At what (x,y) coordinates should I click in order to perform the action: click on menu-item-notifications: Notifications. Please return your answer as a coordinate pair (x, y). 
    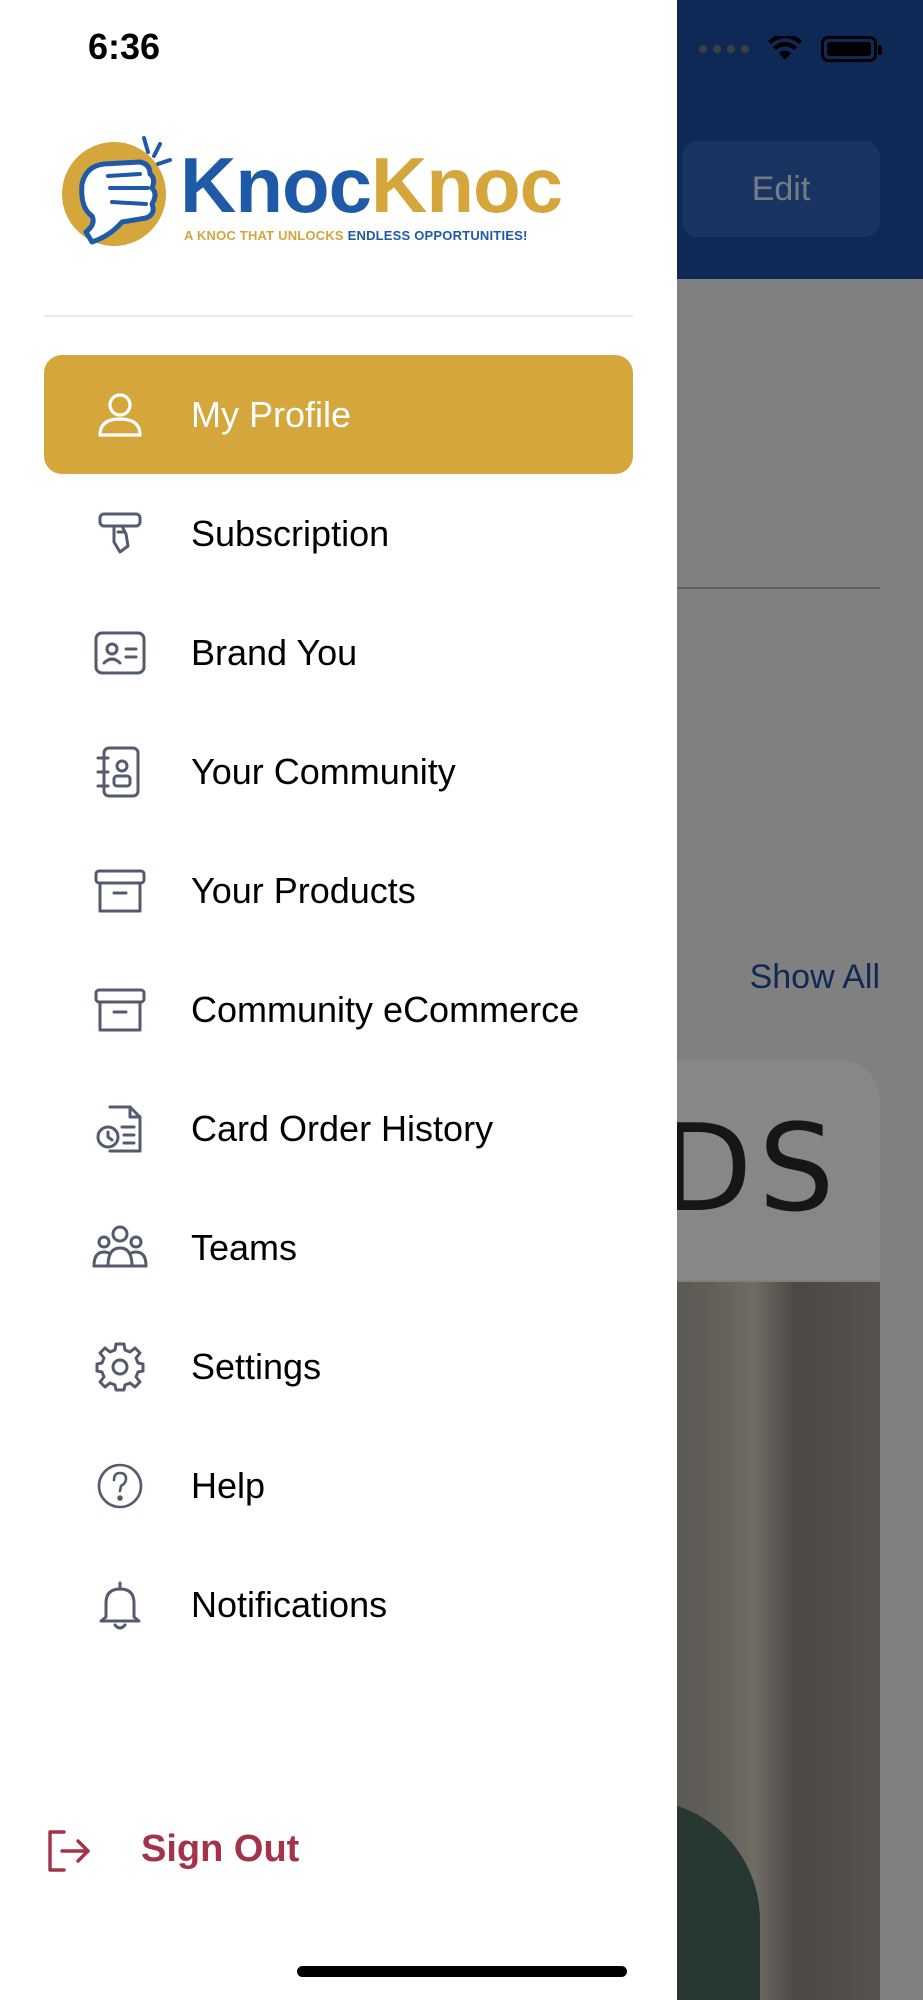
    Looking at the image, I should click on (338, 1604).